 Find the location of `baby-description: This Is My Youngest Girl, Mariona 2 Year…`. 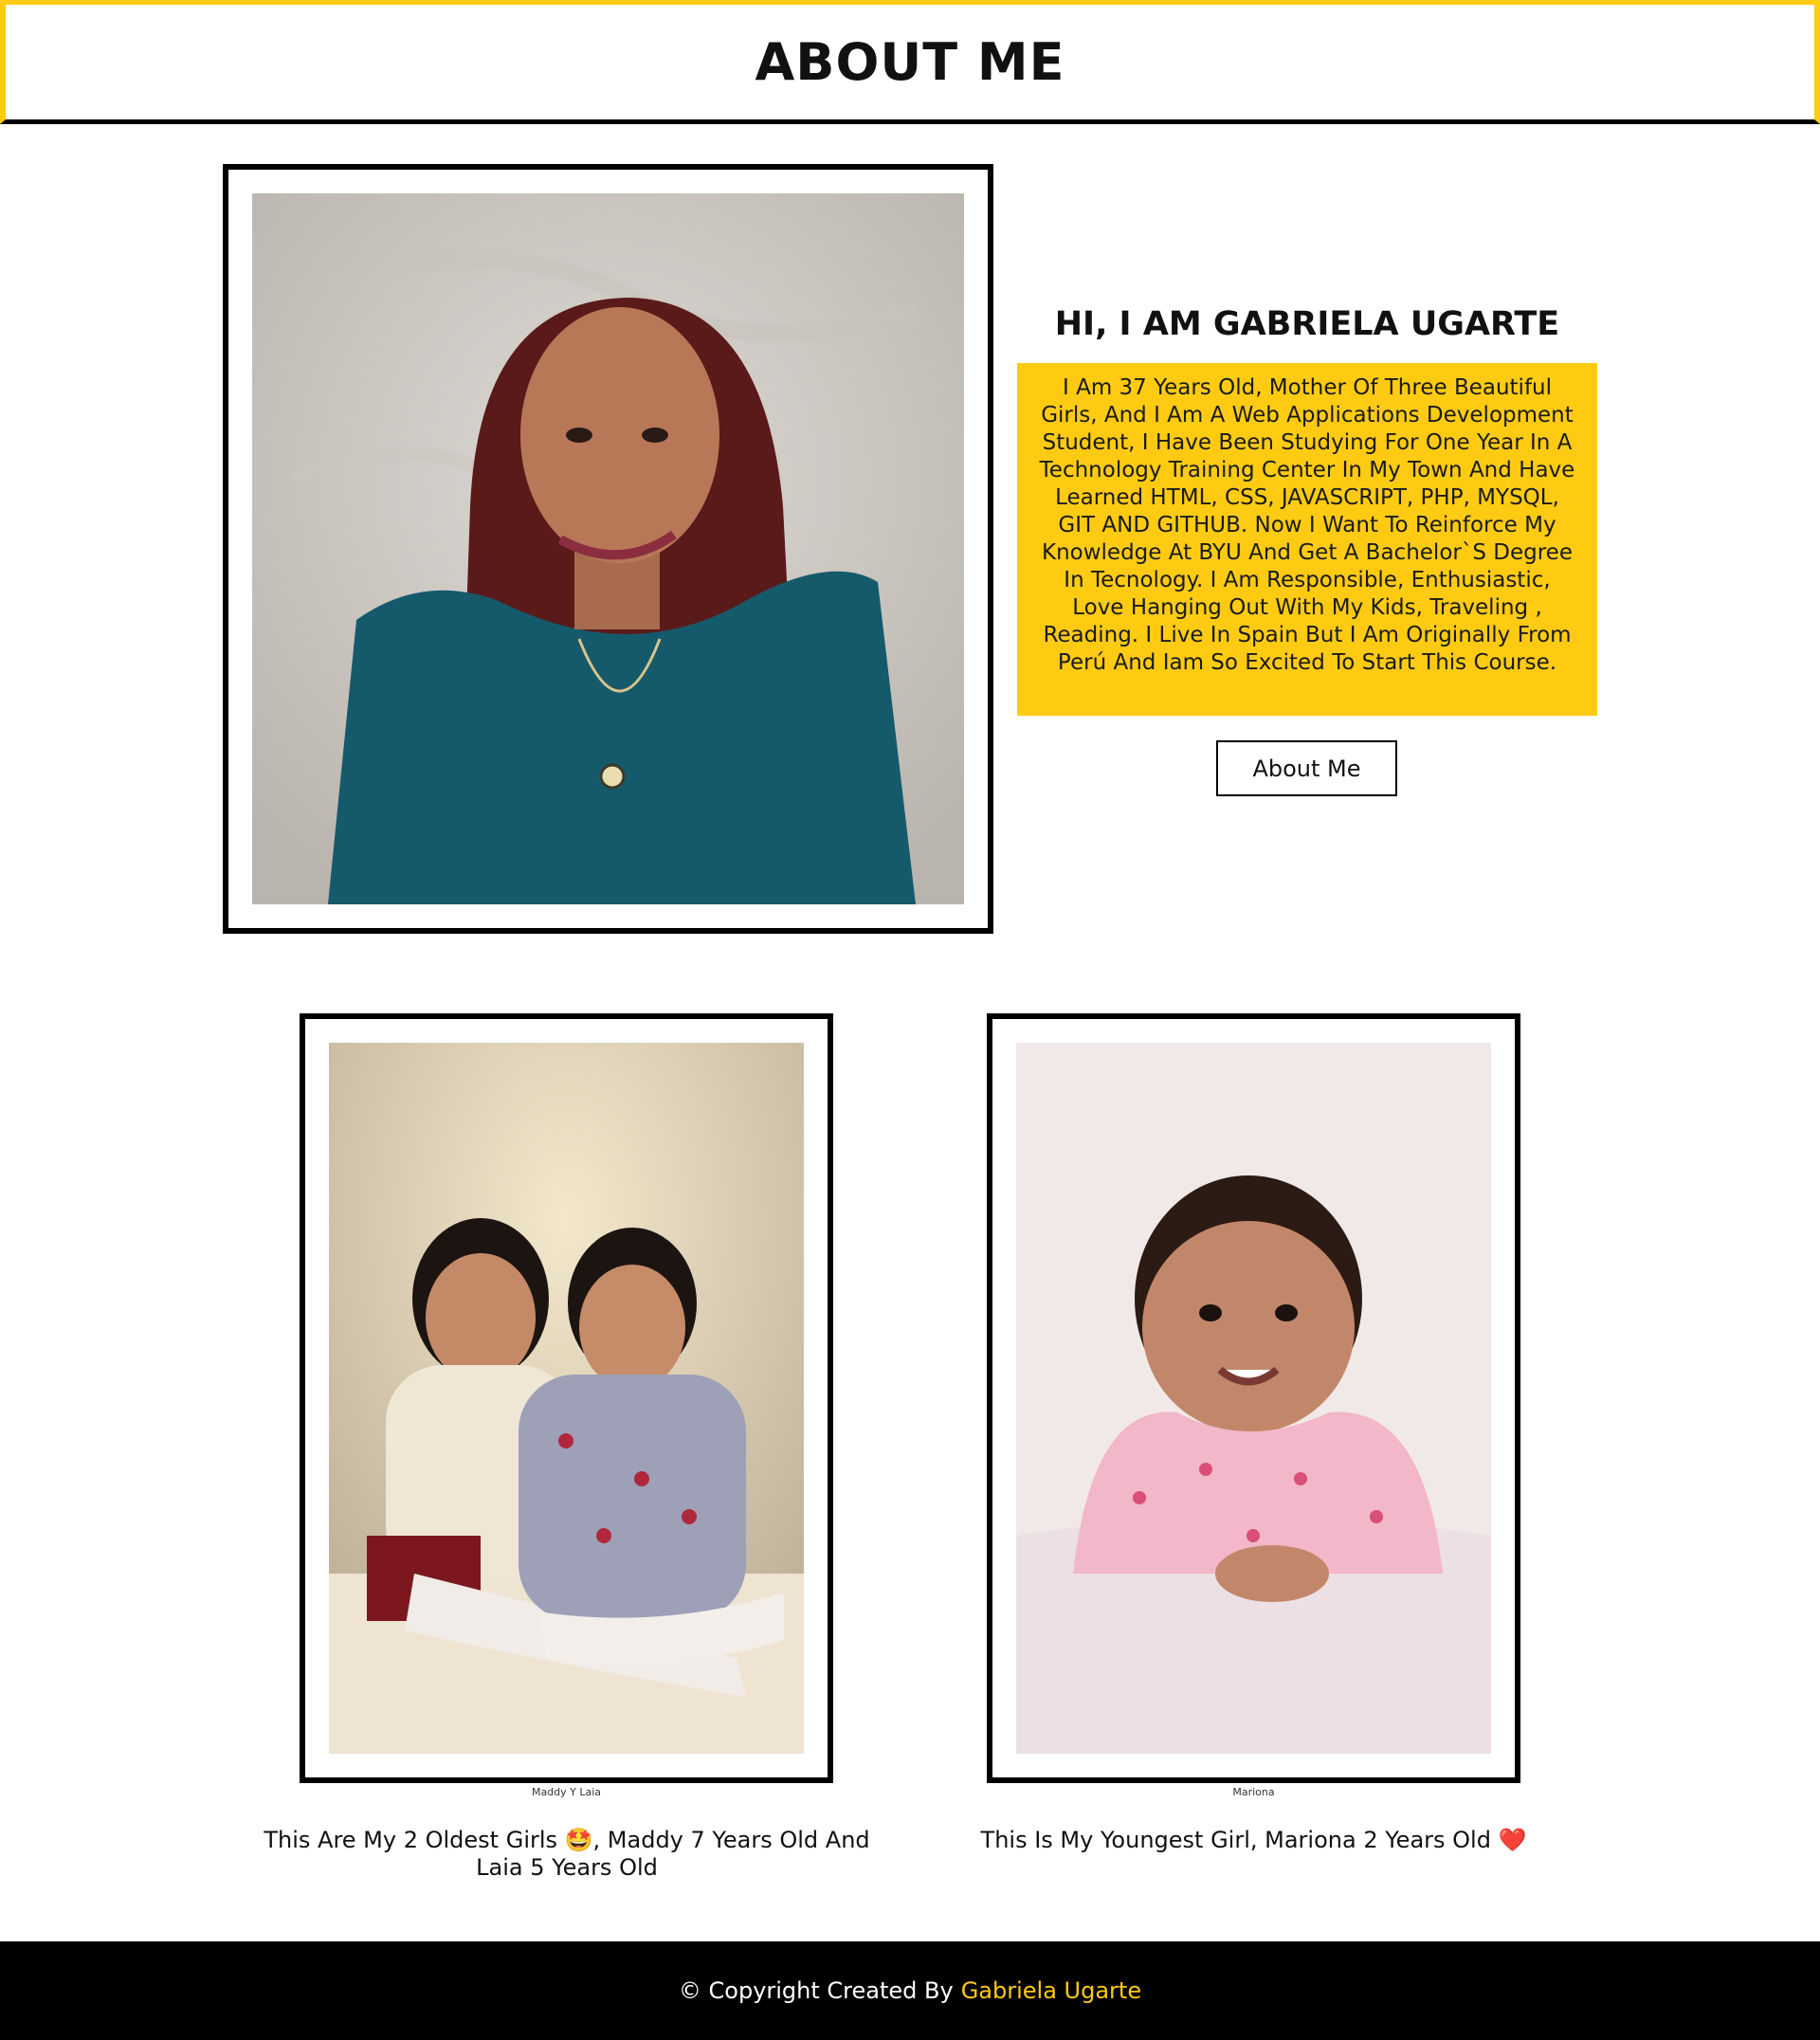

baby-description: This Is My Youngest Girl, Mariona 2 Year… is located at coordinates (1253, 1840).